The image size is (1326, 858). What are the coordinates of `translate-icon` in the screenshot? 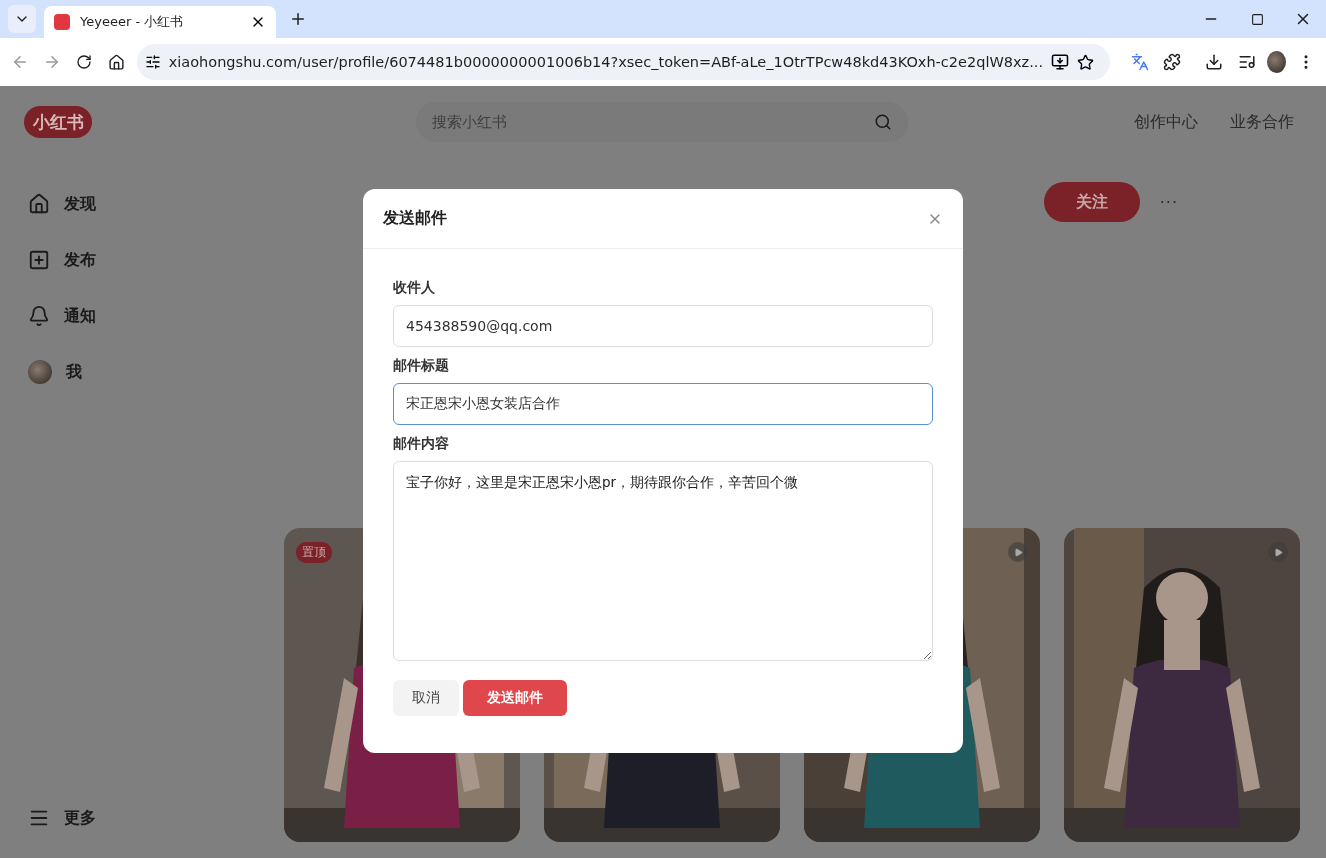 It's located at (1140, 62).